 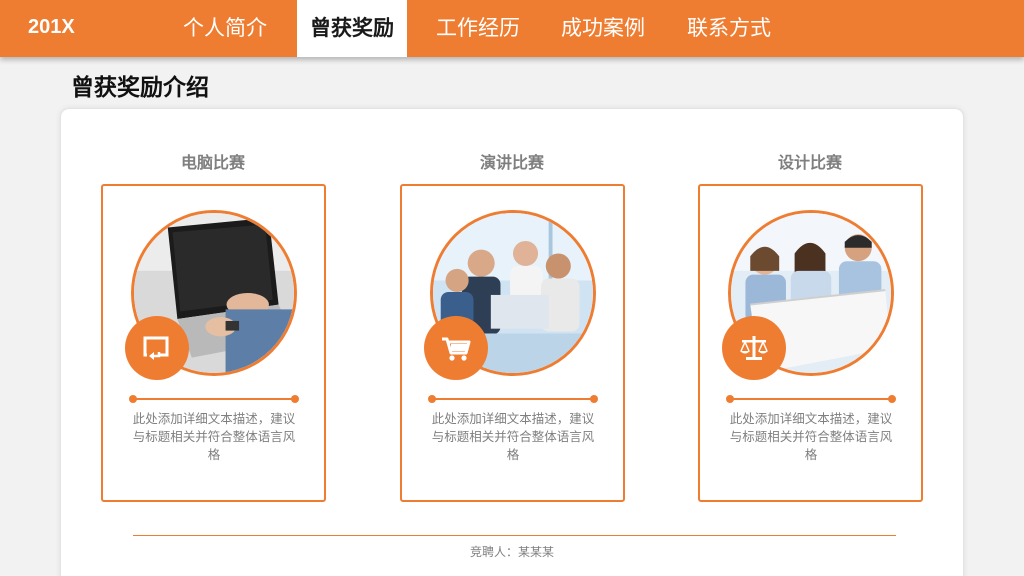 What do you see at coordinates (603, 28) in the screenshot?
I see `nav-tab-success-cases: 成功案例` at bounding box center [603, 28].